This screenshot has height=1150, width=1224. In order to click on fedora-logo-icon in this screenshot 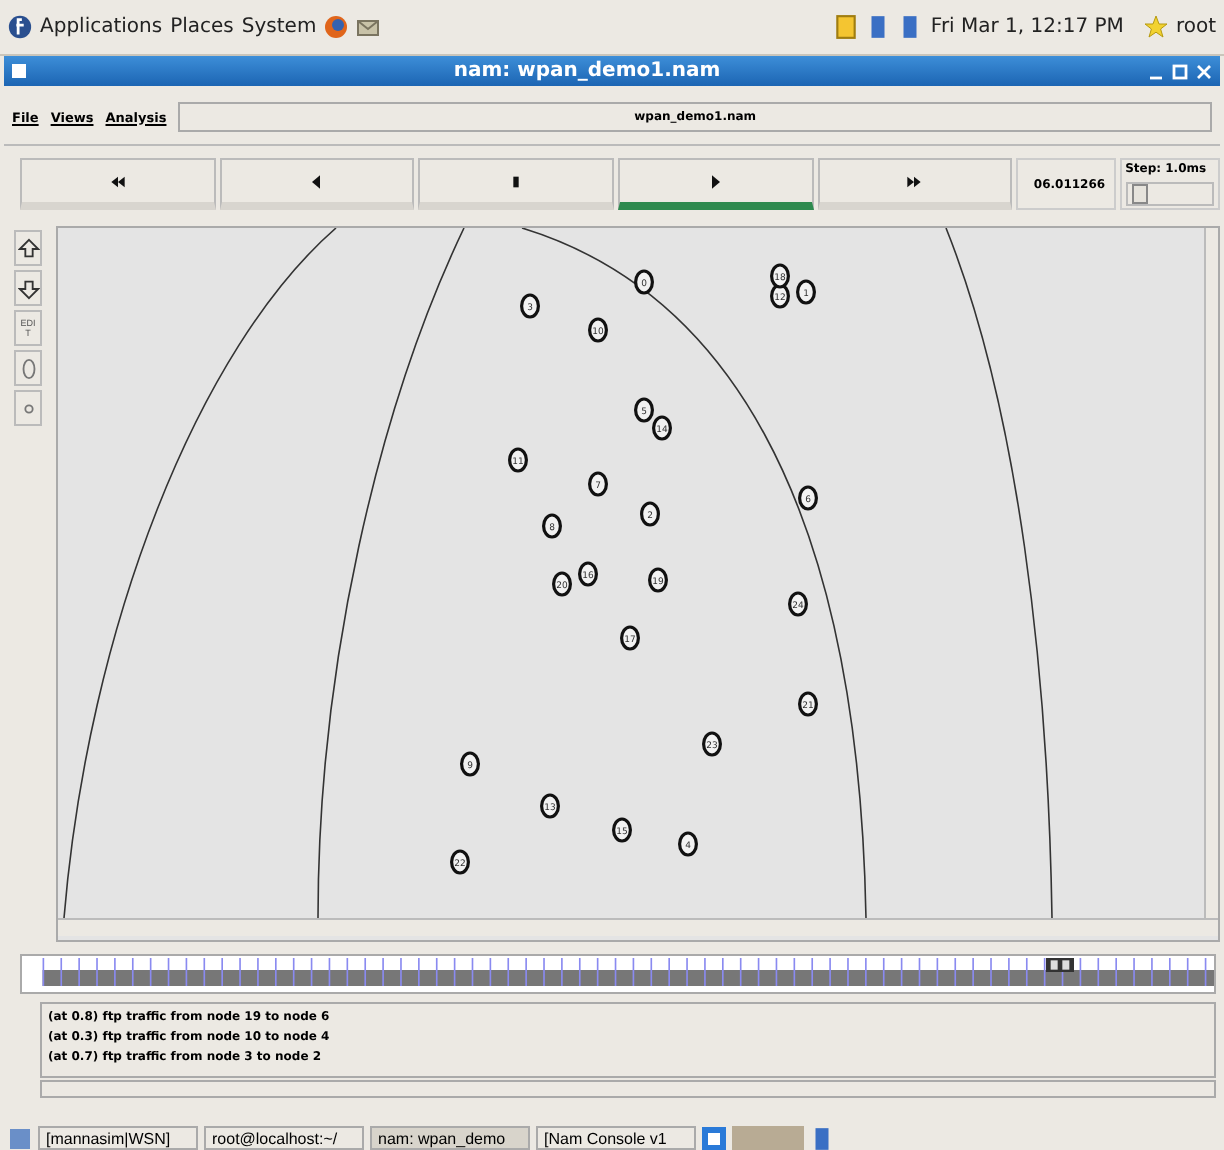, I will do `click(20, 27)`.